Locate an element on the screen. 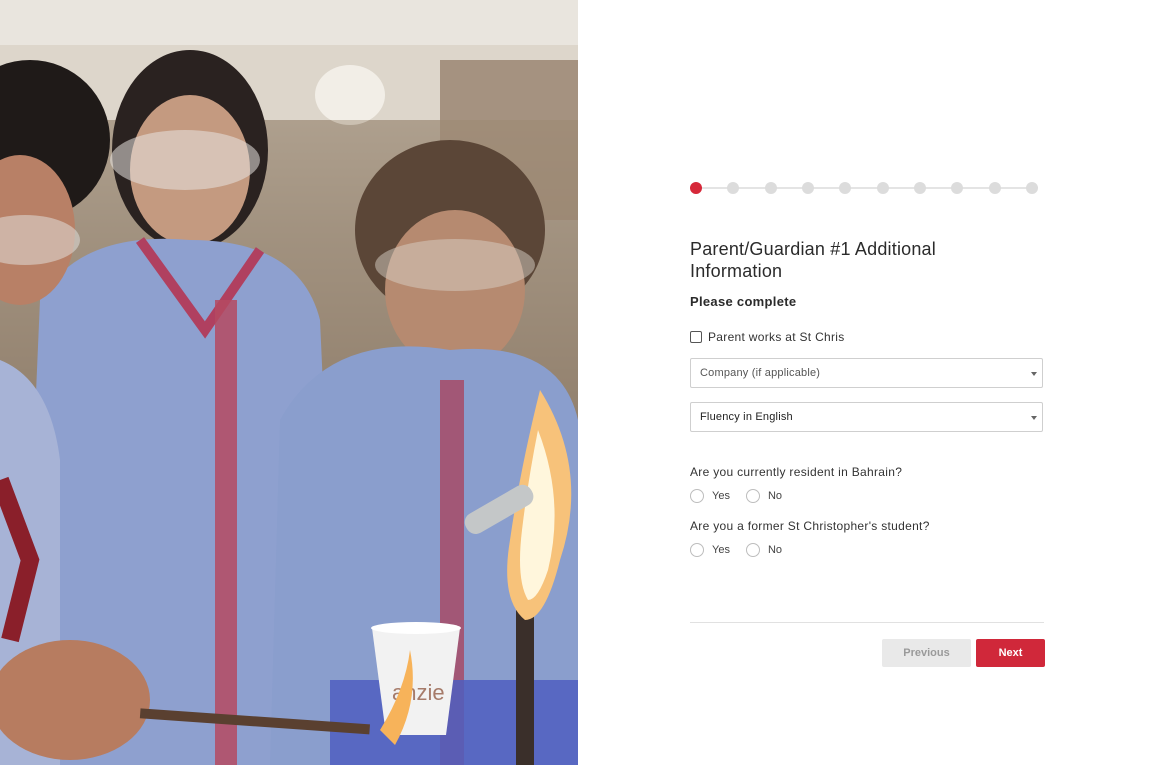  progress-stepper is located at coordinates (864, 188).